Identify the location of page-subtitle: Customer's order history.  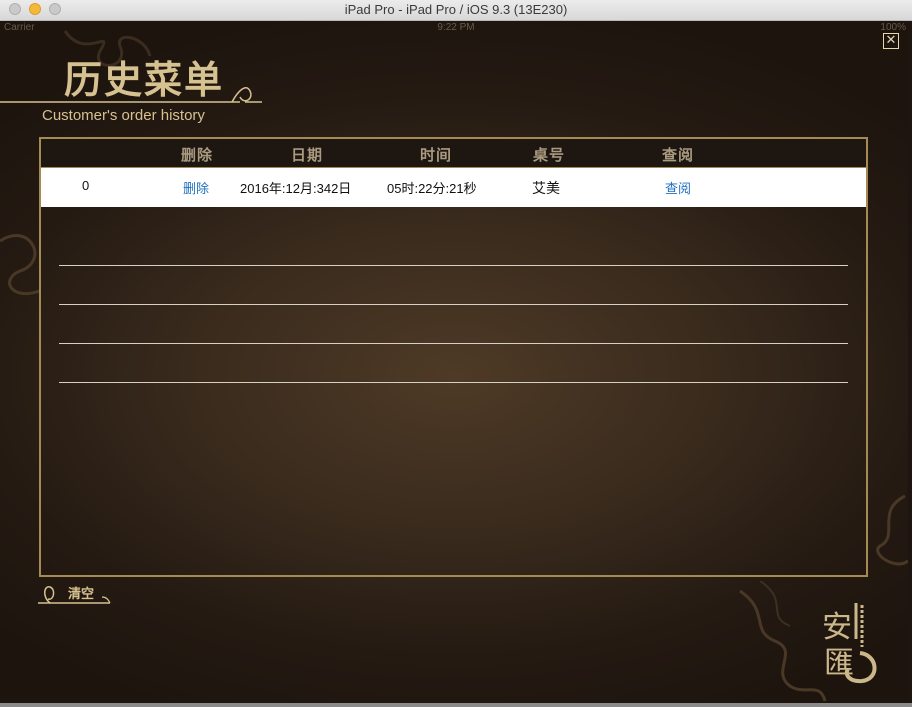
(123, 115).